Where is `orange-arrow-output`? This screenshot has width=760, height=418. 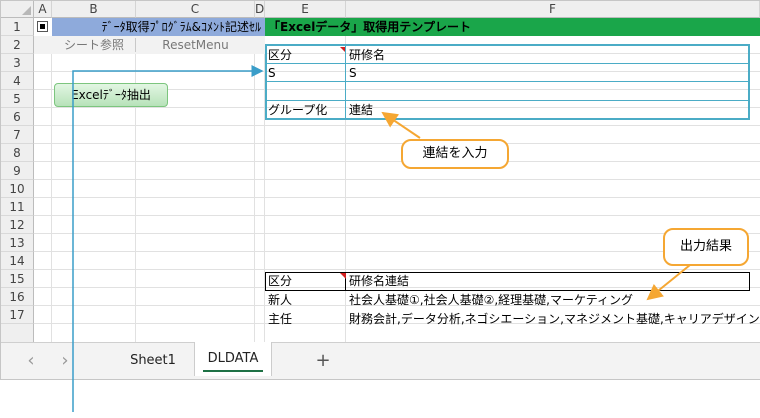
orange-arrow-output is located at coordinates (668, 282).